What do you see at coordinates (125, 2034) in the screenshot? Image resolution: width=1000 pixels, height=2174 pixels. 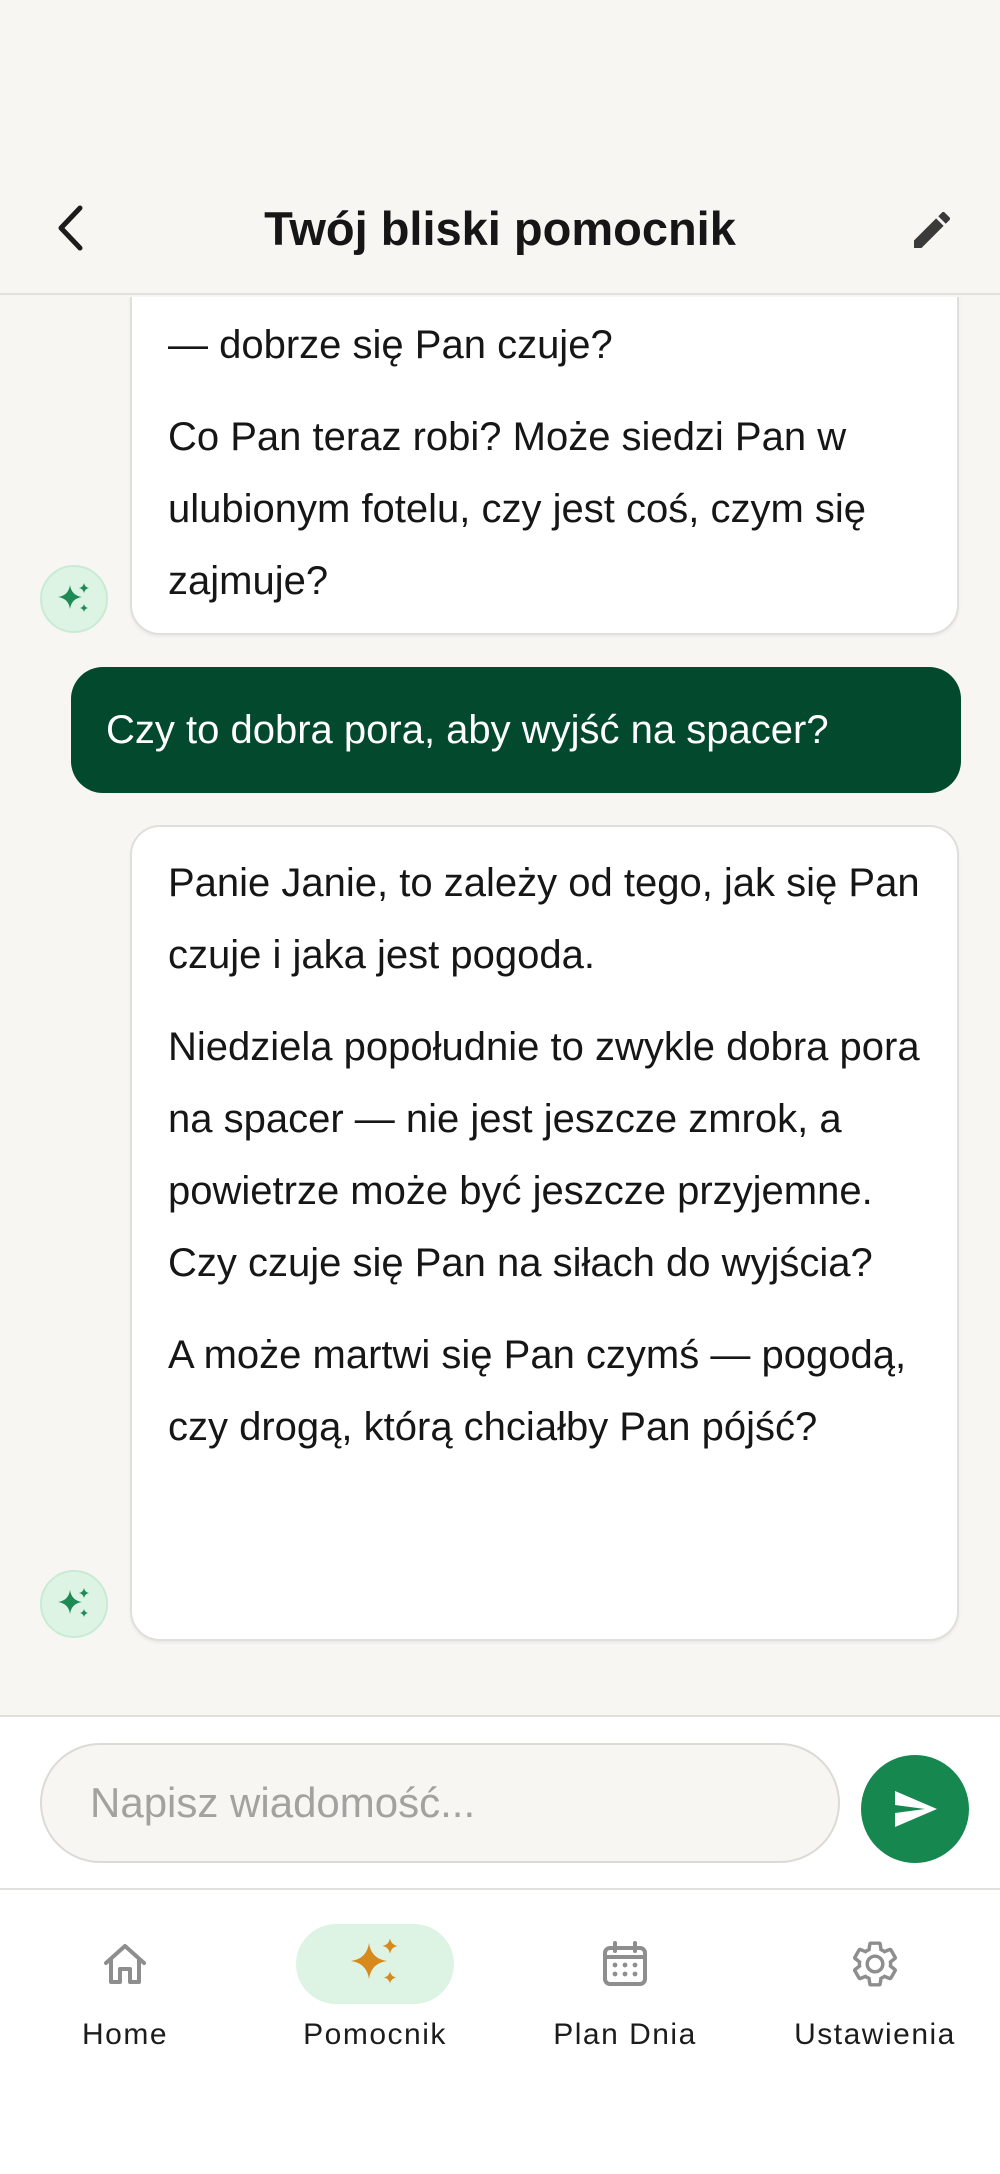 I see `nav-label: Home` at bounding box center [125, 2034].